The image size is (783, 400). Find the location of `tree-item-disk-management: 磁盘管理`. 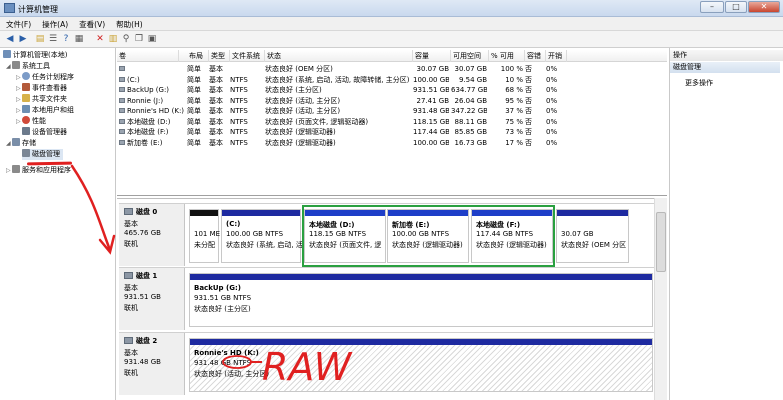

tree-item-disk-management: 磁盘管理 is located at coordinates (42, 154).